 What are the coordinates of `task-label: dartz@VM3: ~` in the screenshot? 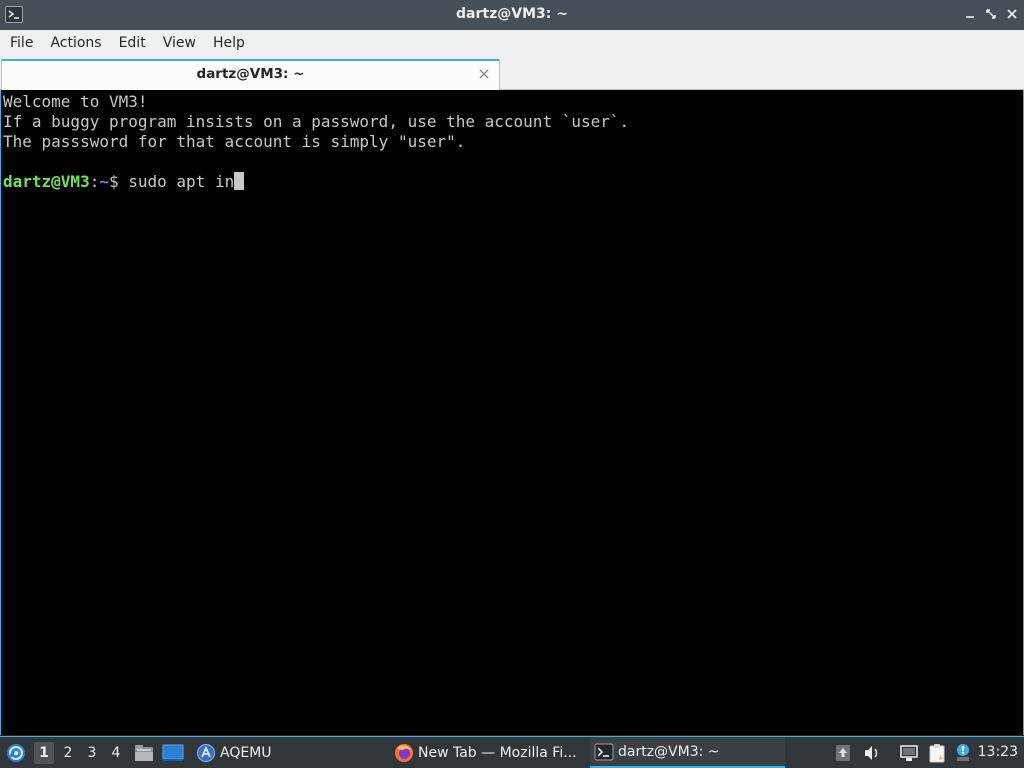 It's located at (669, 751).